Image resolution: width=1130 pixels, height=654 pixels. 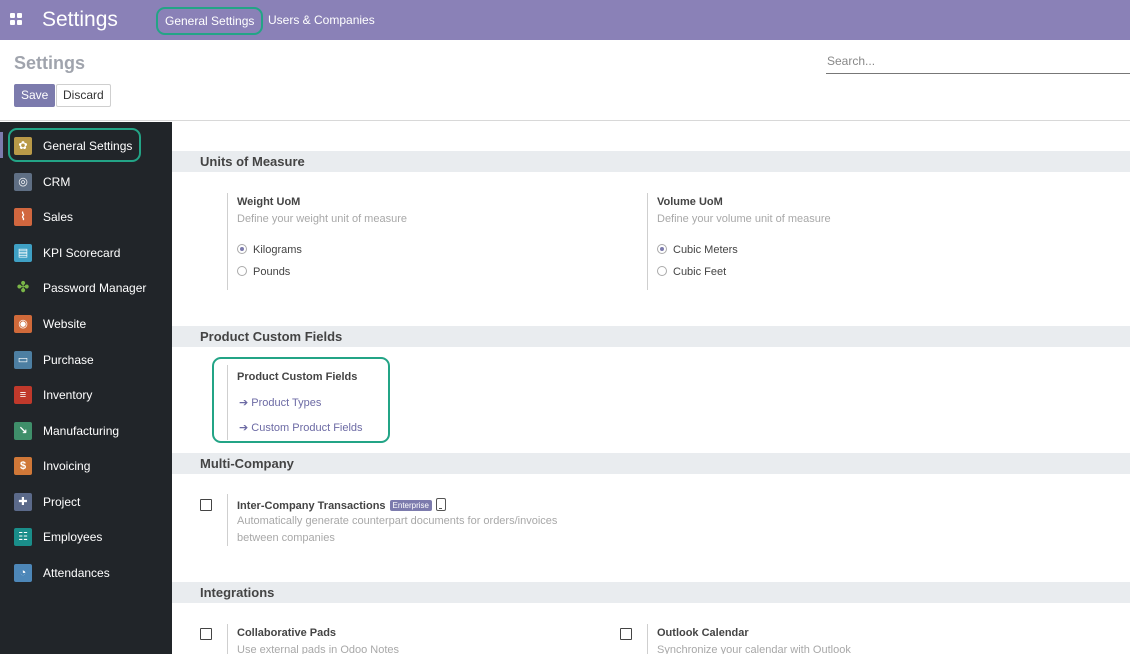 What do you see at coordinates (81, 431) in the screenshot?
I see `sidebar-item-label: Manufacturing` at bounding box center [81, 431].